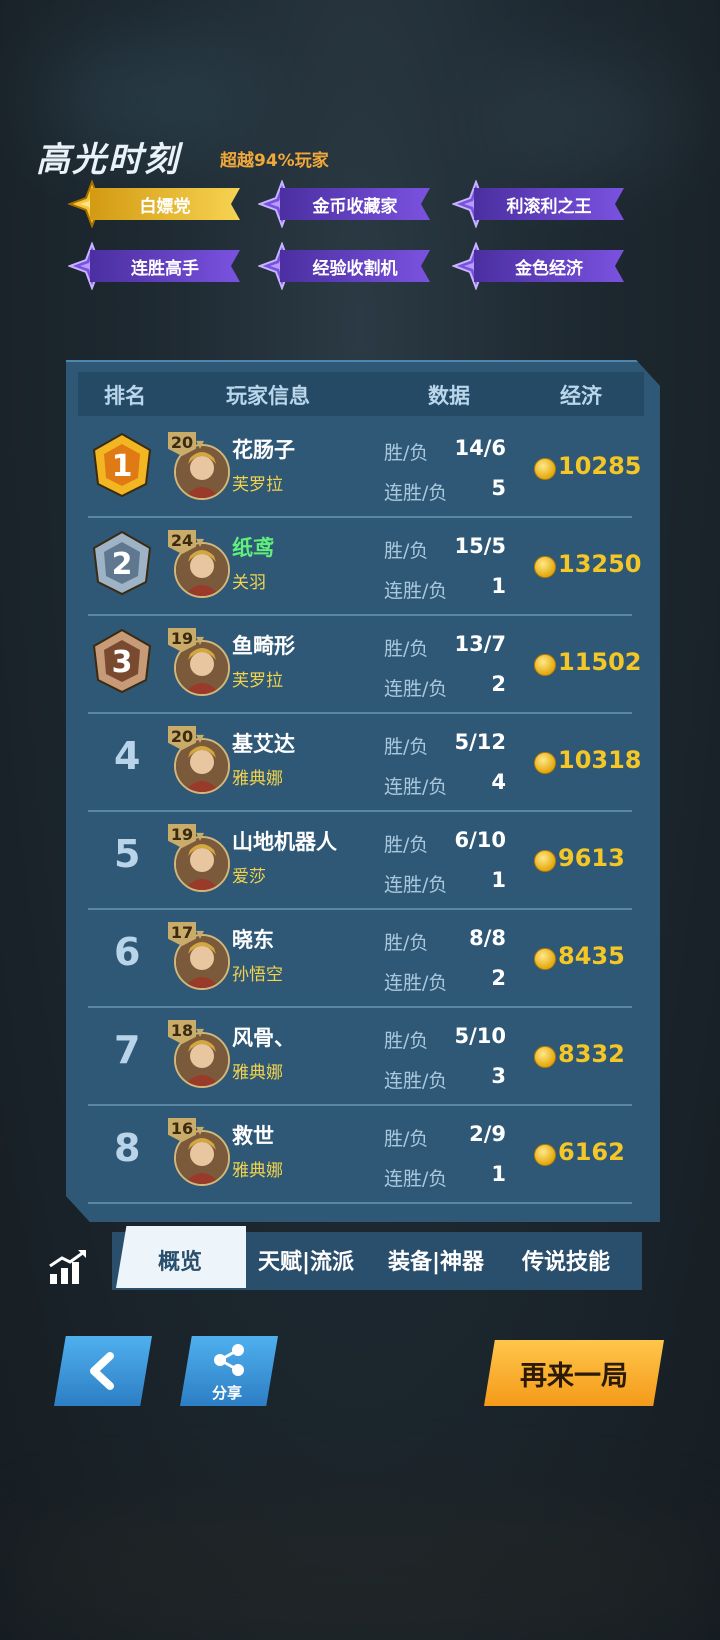  I want to click on player-name: 基艾达, so click(263, 744).